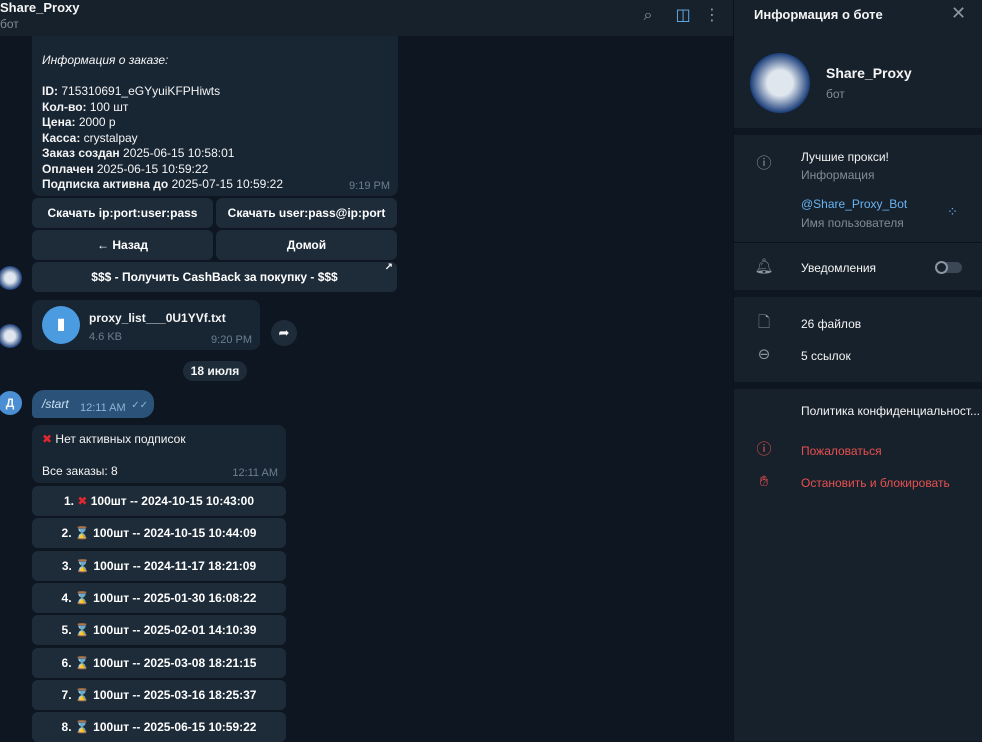 This screenshot has width=982, height=742. I want to click on label: ID:, so click(50, 91).